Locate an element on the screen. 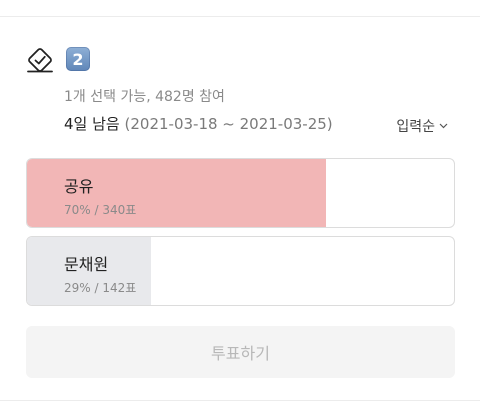 This screenshot has width=480, height=406. poll-remaining-row: 4일 남음 (2021-03-18 ~ 2021-03-25) is located at coordinates (198, 123).